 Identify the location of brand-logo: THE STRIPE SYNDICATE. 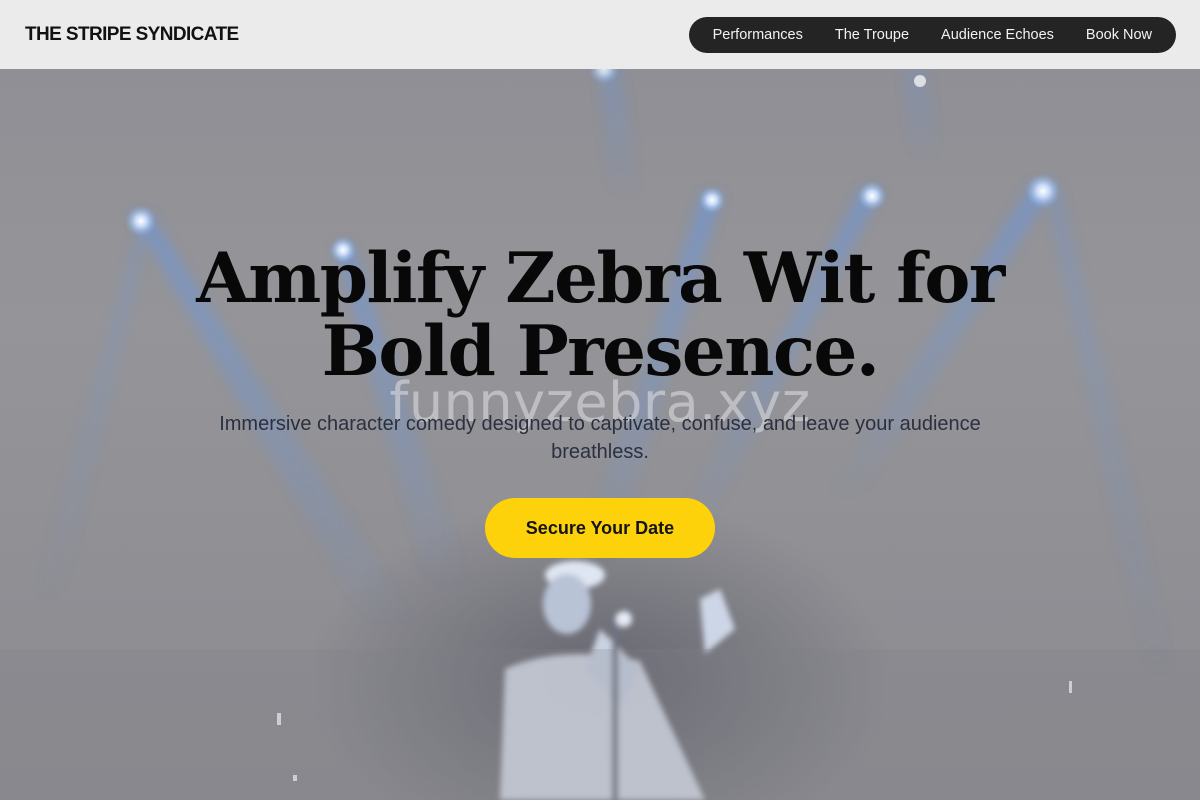
(132, 35).